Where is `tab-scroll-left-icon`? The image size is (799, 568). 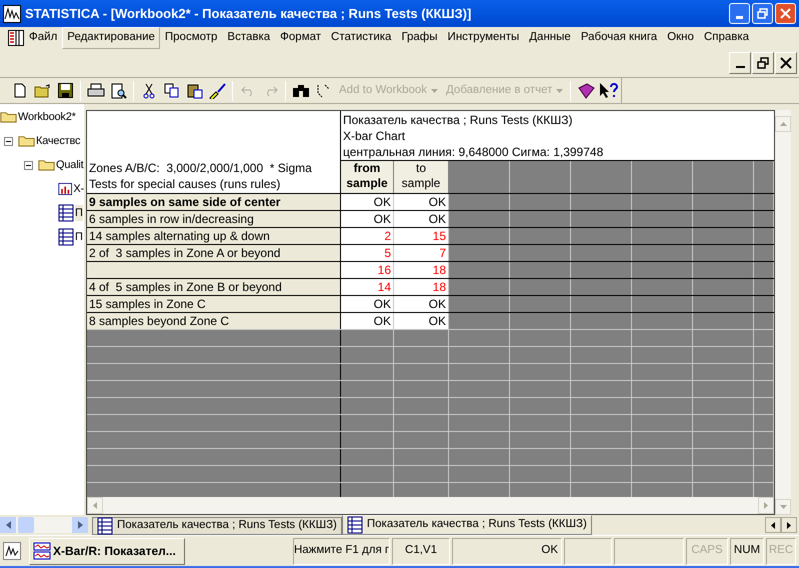
tab-scroll-left-icon is located at coordinates (773, 525).